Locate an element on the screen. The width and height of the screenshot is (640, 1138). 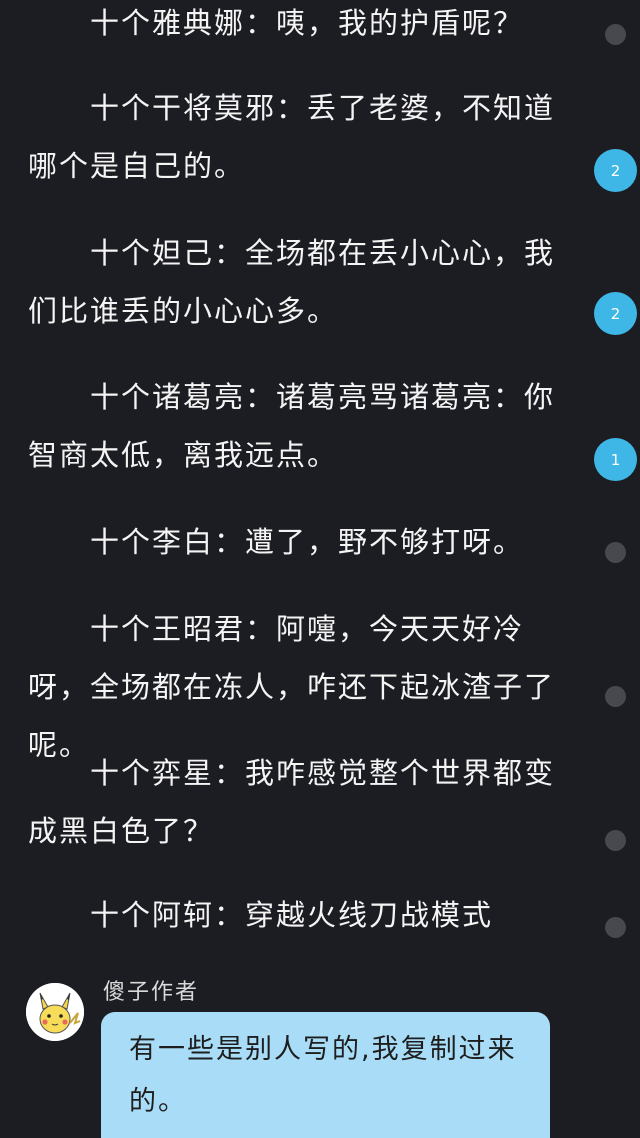
author-comment-bubble: 有一些是别人写的,我复制过来的。 is located at coordinates (325, 1075).